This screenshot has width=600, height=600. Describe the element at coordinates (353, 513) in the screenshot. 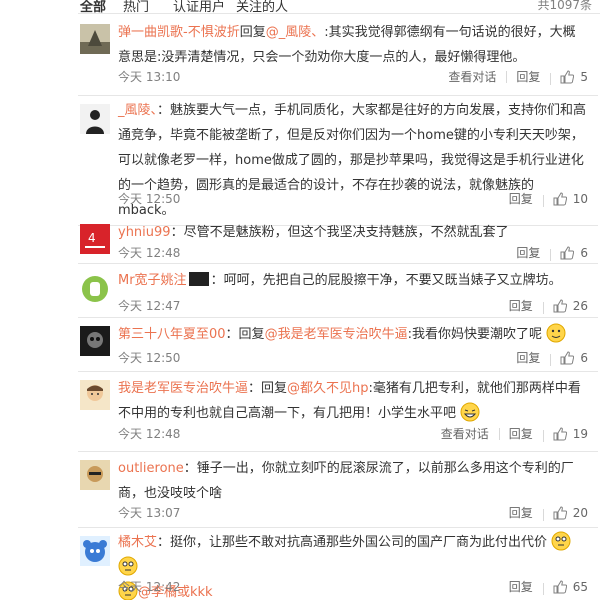

I see `comment-meta: 今天 13:07 回复 20` at that location.